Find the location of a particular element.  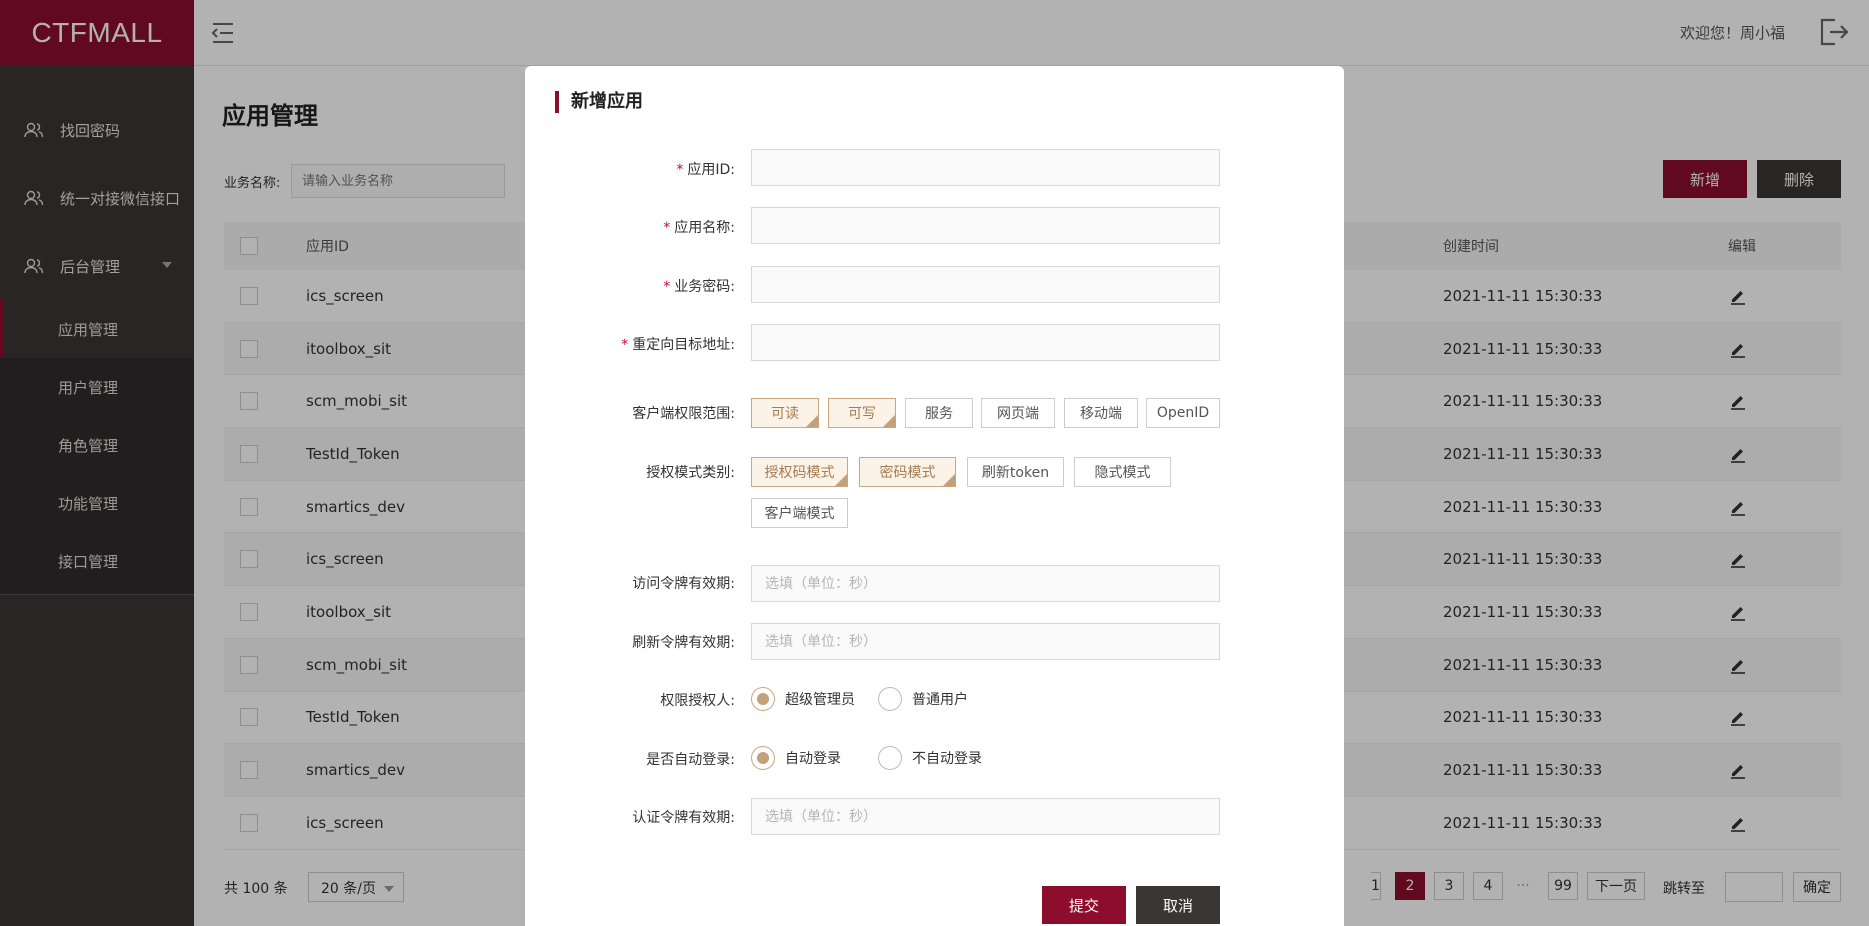

grantor-radio-super-admin: 超级管理员 is located at coordinates (803, 699).